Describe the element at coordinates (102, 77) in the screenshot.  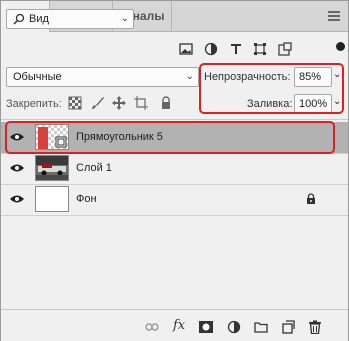
I see `blend-mode-select: Обычные ⌄` at that location.